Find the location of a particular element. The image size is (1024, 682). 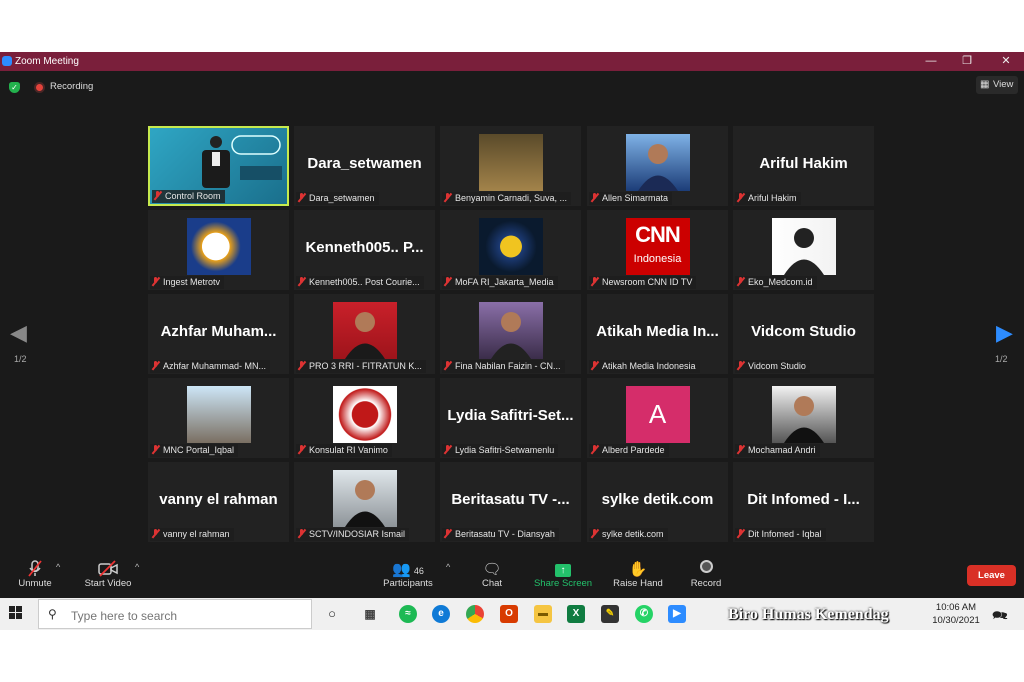

participant-tile: MNC Portal_Iqbal is located at coordinates (218, 418).